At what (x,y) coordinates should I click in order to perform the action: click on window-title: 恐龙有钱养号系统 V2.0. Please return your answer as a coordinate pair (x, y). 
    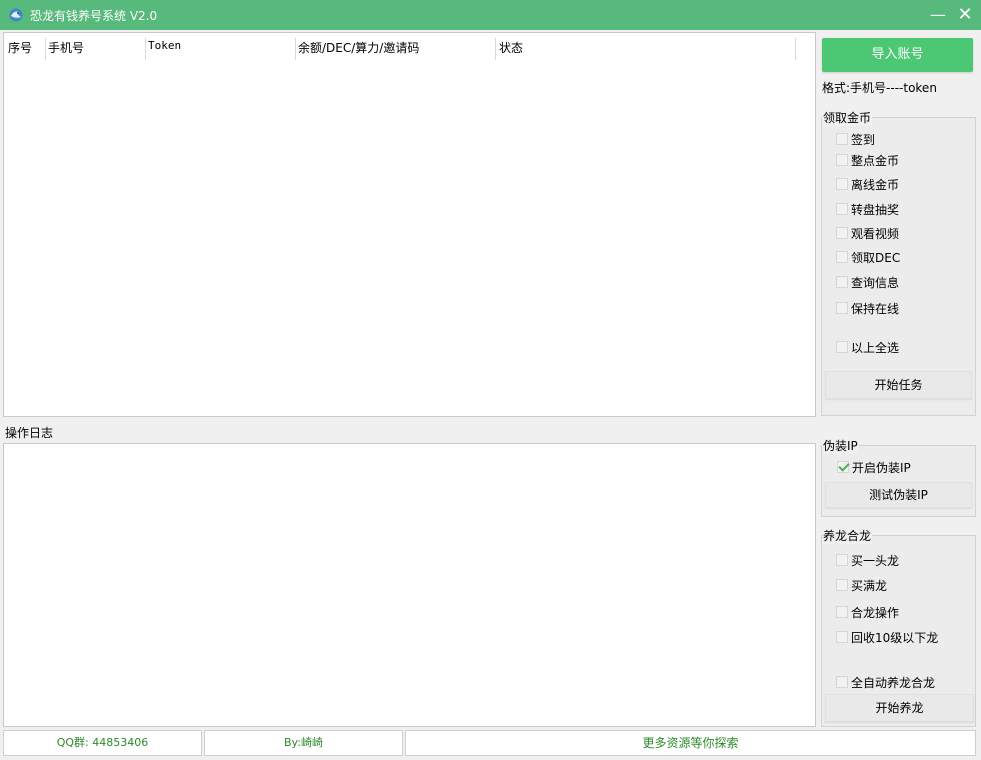
    Looking at the image, I should click on (94, 16).